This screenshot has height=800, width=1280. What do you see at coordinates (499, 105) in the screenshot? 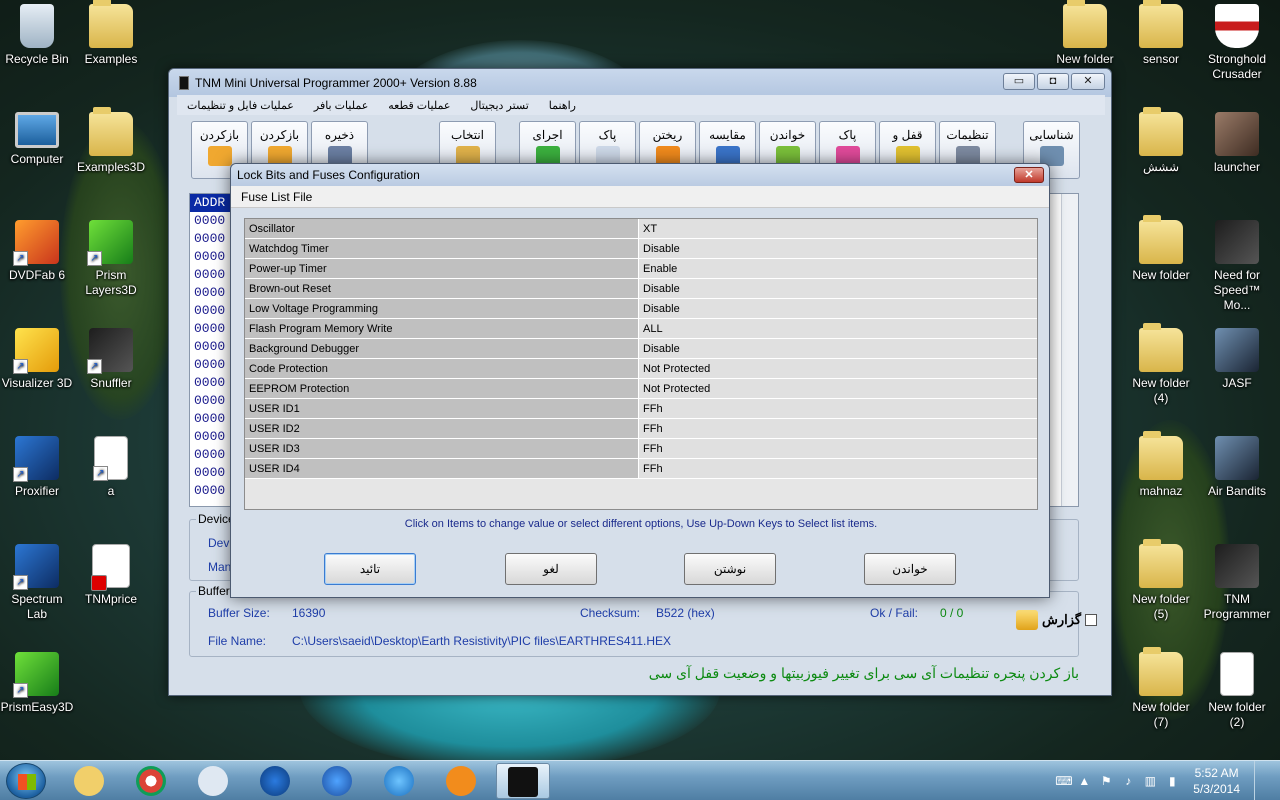
I see `menu-digital-tester: تستر دیجیتال` at bounding box center [499, 105].